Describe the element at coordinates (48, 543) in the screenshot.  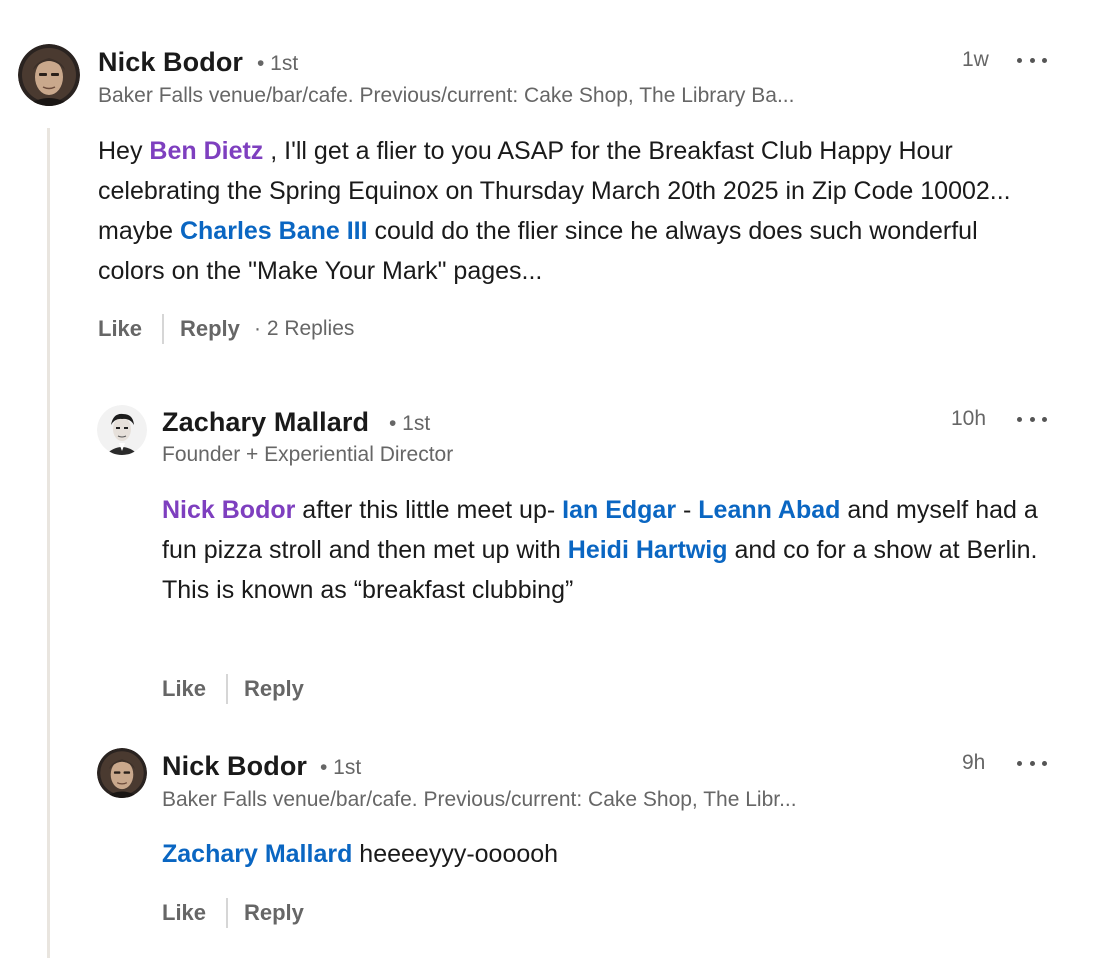
I see `thread-line` at that location.